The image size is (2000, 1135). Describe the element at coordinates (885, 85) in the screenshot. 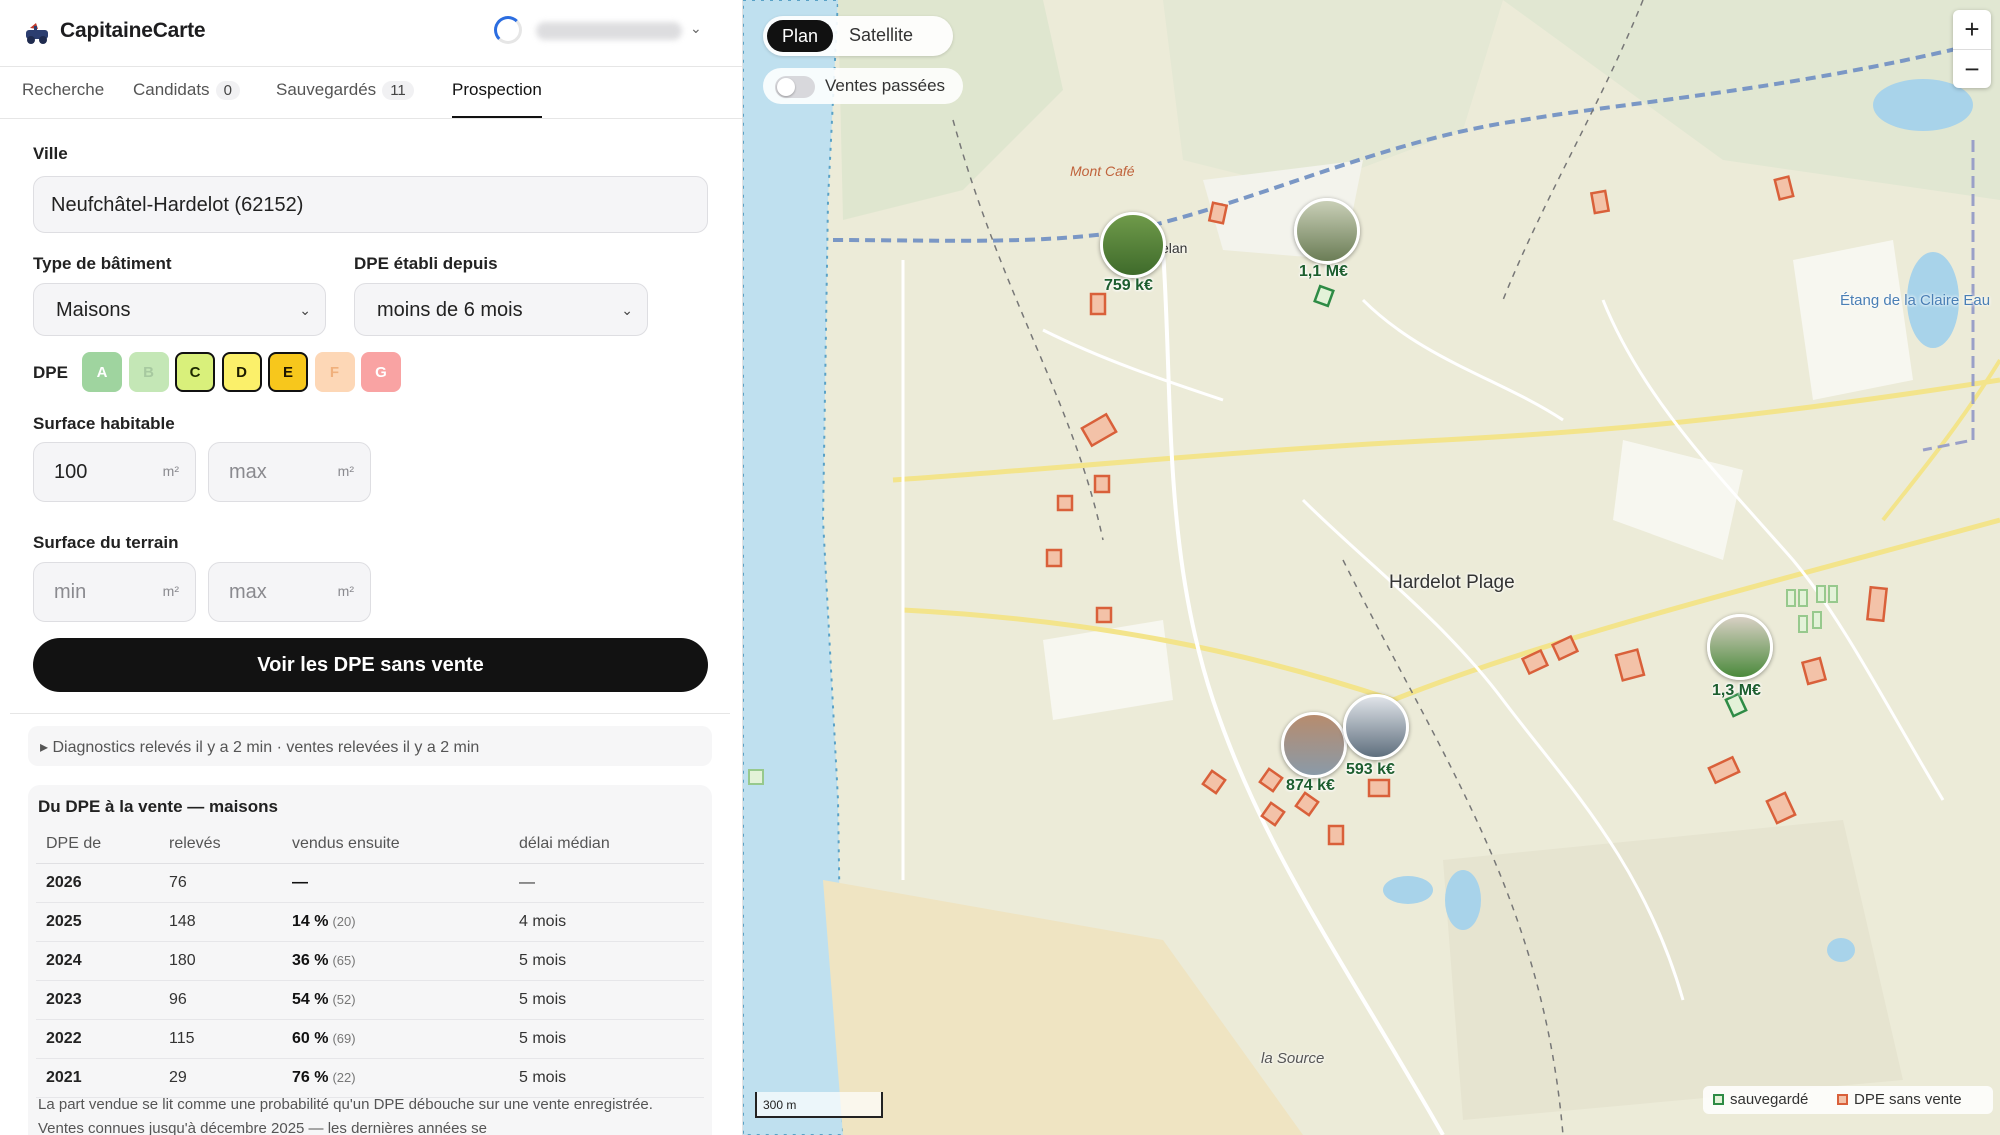

I see `past-sales-label: Ventes passées` at that location.